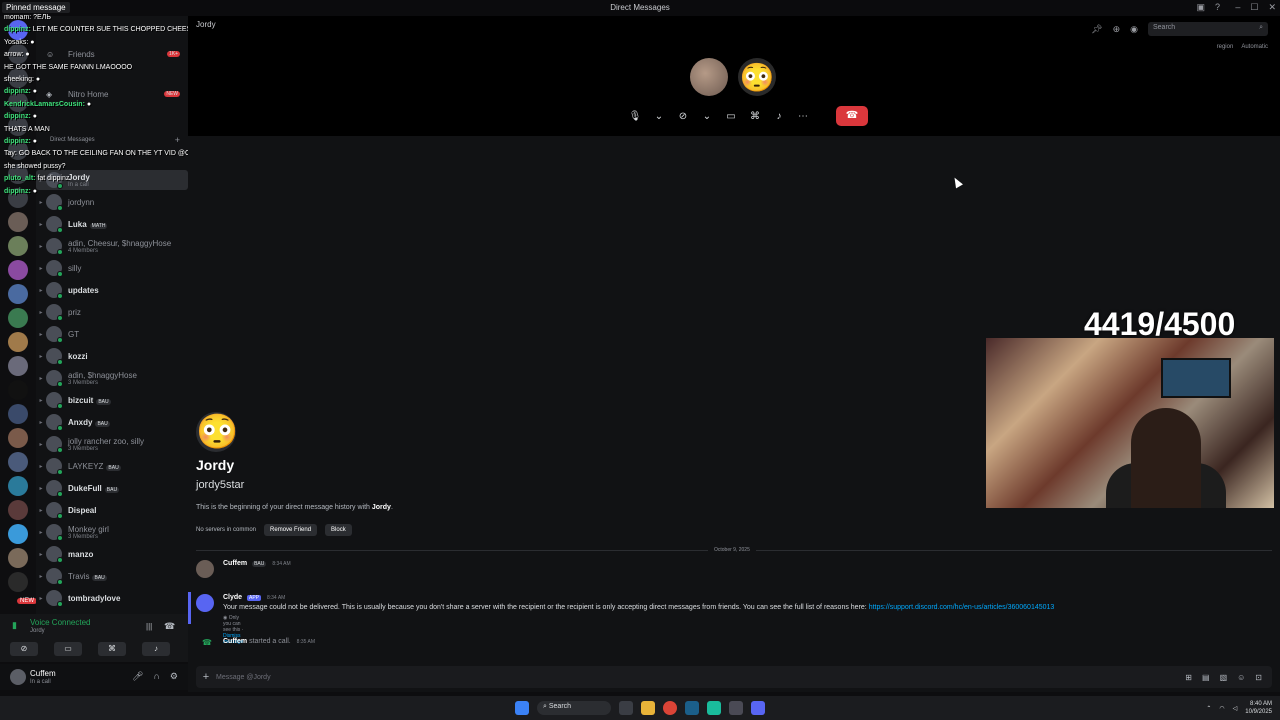 This screenshot has height=720, width=1280. I want to click on taskbar-search: ⌕ Search, so click(574, 708).